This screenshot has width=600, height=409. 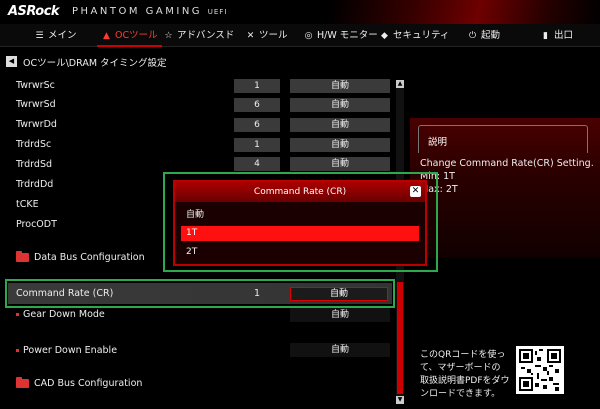 I want to click on qr-text-line: ンロードできます。, so click(x=460, y=394).